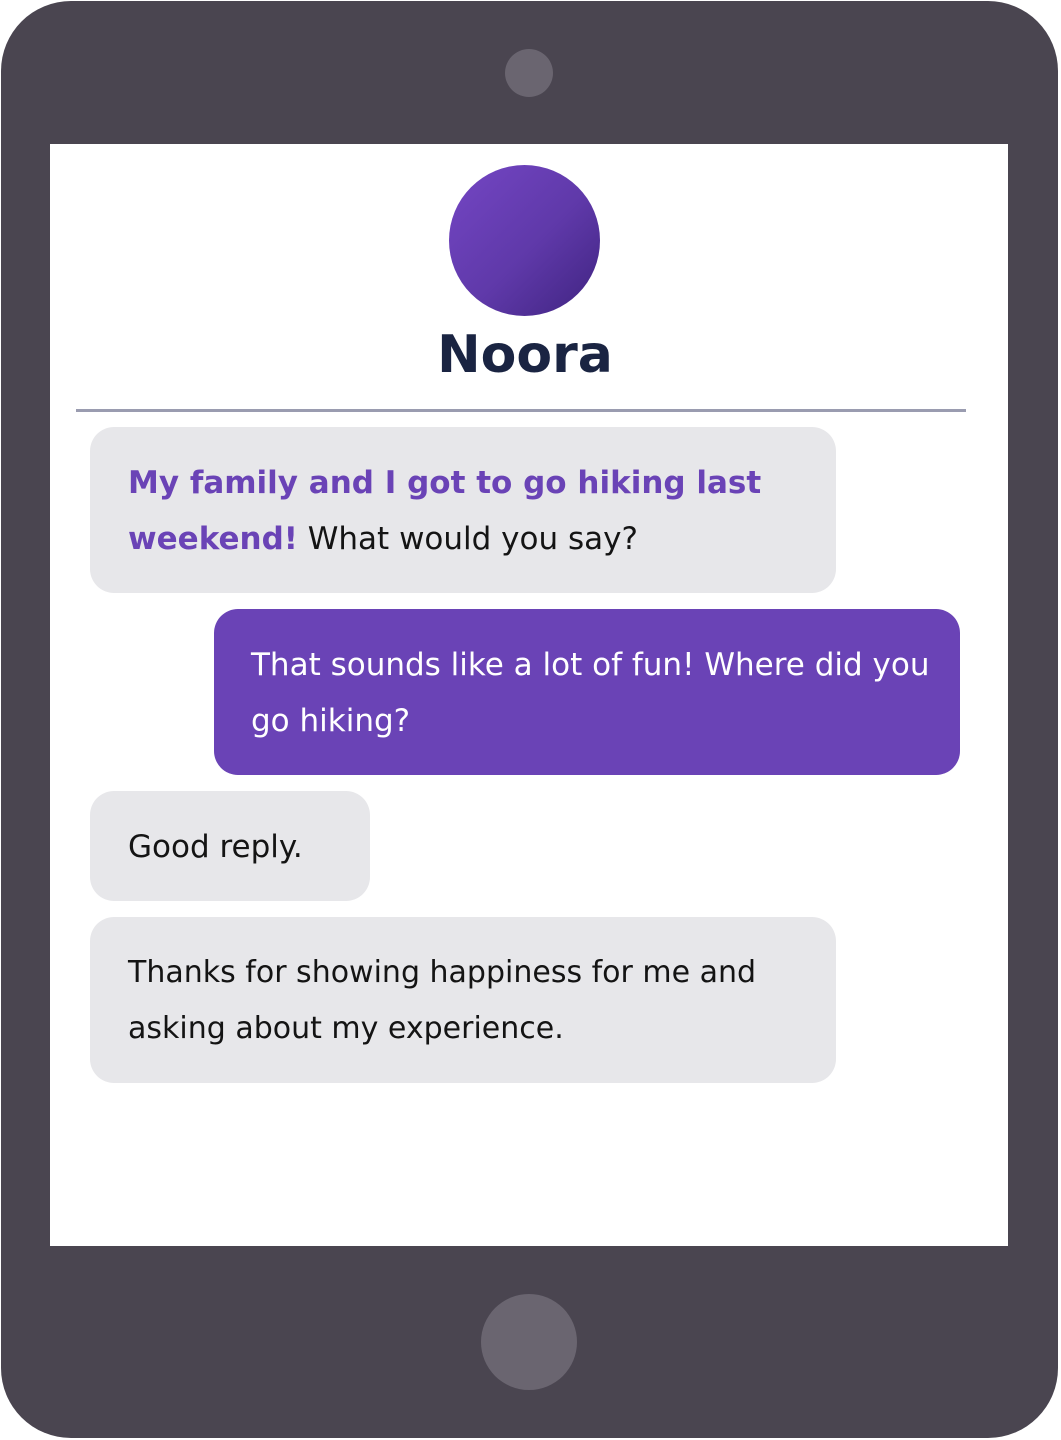  What do you see at coordinates (529, 1342) in the screenshot?
I see `home-button` at bounding box center [529, 1342].